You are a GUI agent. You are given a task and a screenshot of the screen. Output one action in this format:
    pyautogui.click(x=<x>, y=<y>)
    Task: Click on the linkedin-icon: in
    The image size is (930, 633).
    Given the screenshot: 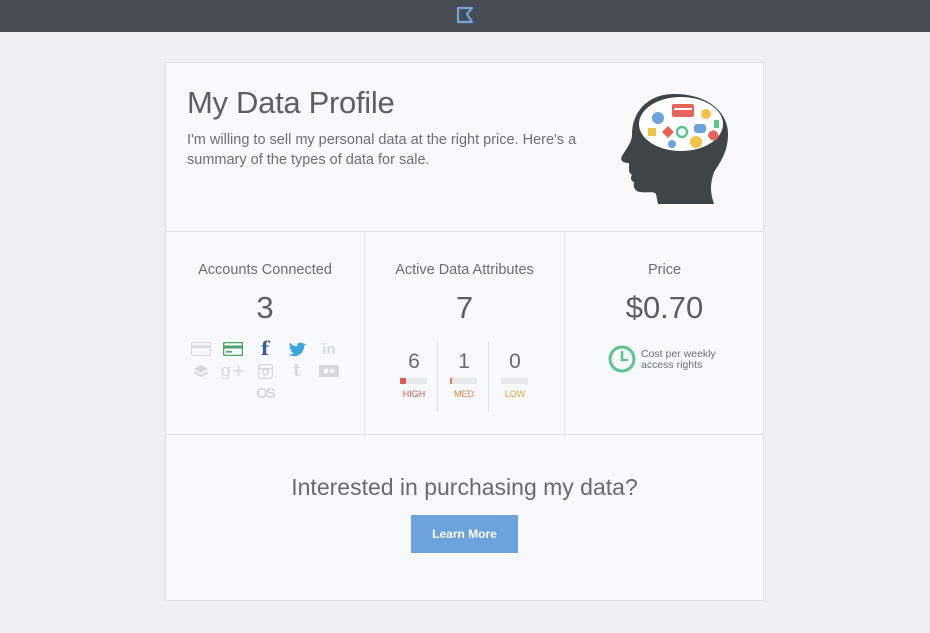 What is the action you would take?
    pyautogui.click(x=329, y=349)
    